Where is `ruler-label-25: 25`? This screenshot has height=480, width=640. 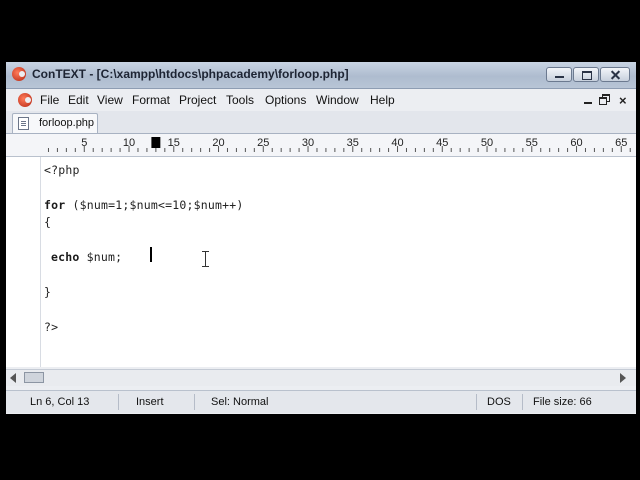 ruler-label-25: 25 is located at coordinates (263, 143).